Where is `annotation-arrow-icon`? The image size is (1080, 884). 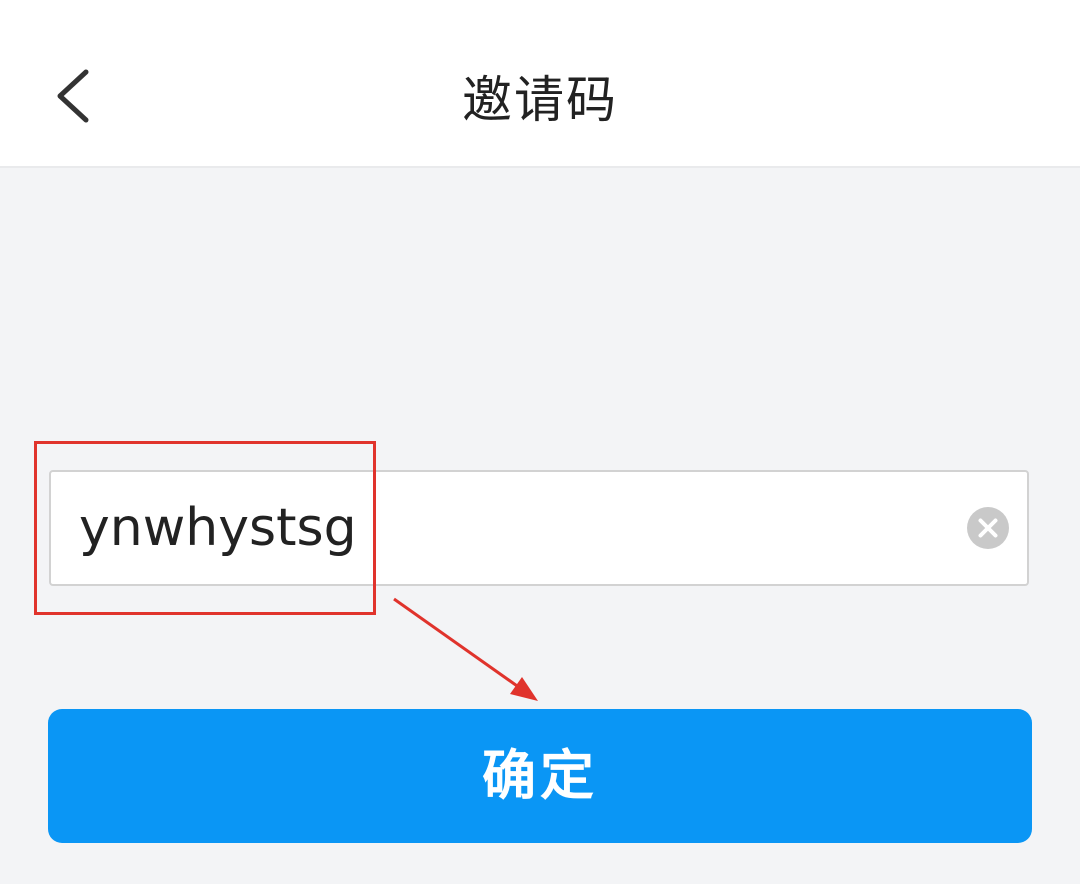 annotation-arrow-icon is located at coordinates (465, 649).